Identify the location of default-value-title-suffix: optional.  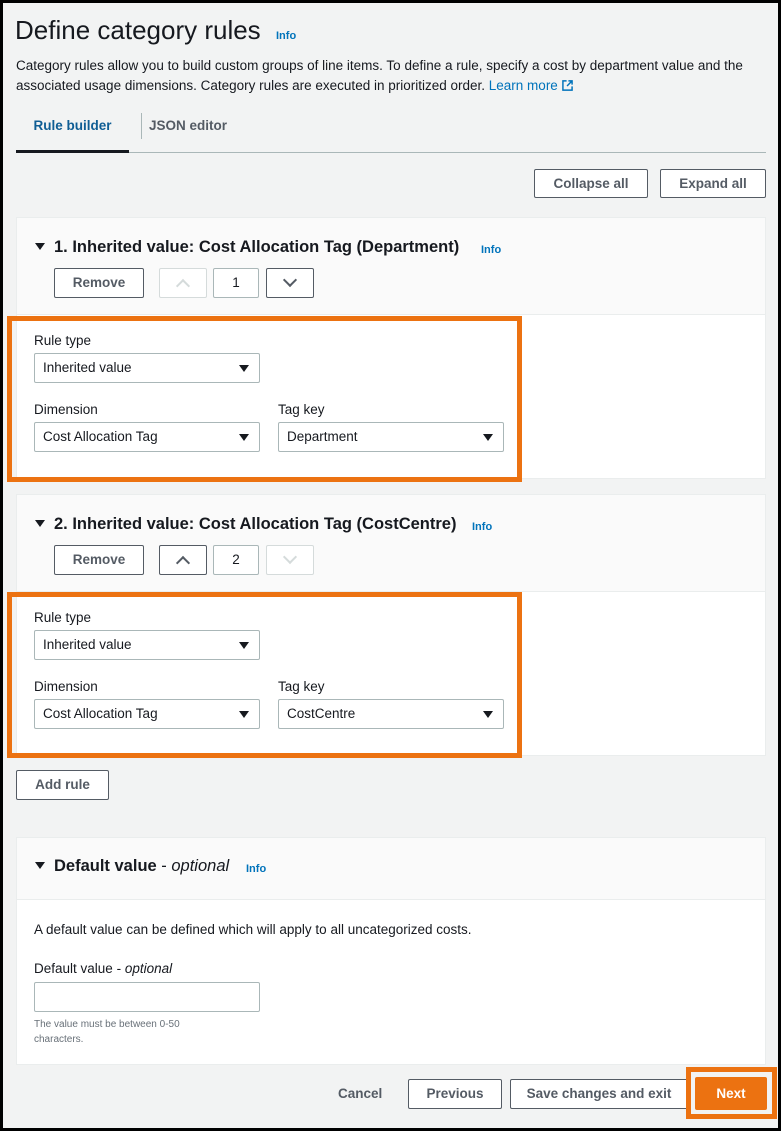
(200, 866).